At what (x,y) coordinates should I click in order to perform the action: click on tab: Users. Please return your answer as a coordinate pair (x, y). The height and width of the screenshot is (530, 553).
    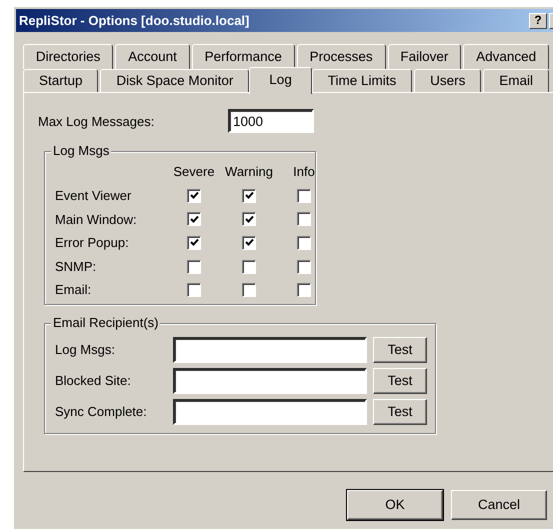
    Looking at the image, I should click on (448, 80).